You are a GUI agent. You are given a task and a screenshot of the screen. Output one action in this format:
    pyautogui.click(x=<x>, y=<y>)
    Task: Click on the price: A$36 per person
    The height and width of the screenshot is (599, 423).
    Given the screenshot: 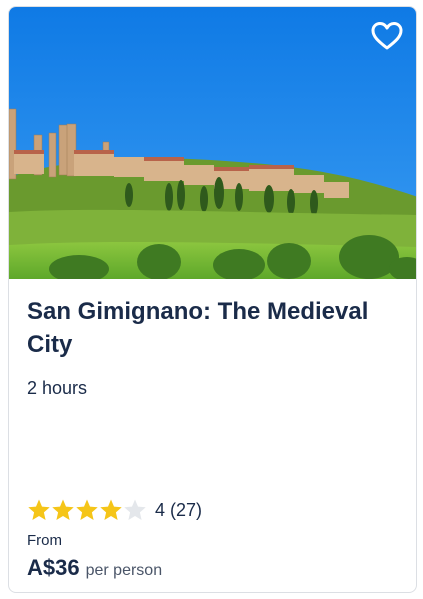 What is the action you would take?
    pyautogui.click(x=94, y=568)
    